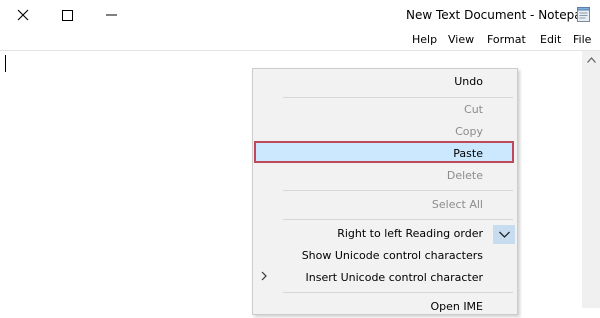 This screenshot has height=318, width=600. I want to click on menu-edit: Edit, so click(550, 39).